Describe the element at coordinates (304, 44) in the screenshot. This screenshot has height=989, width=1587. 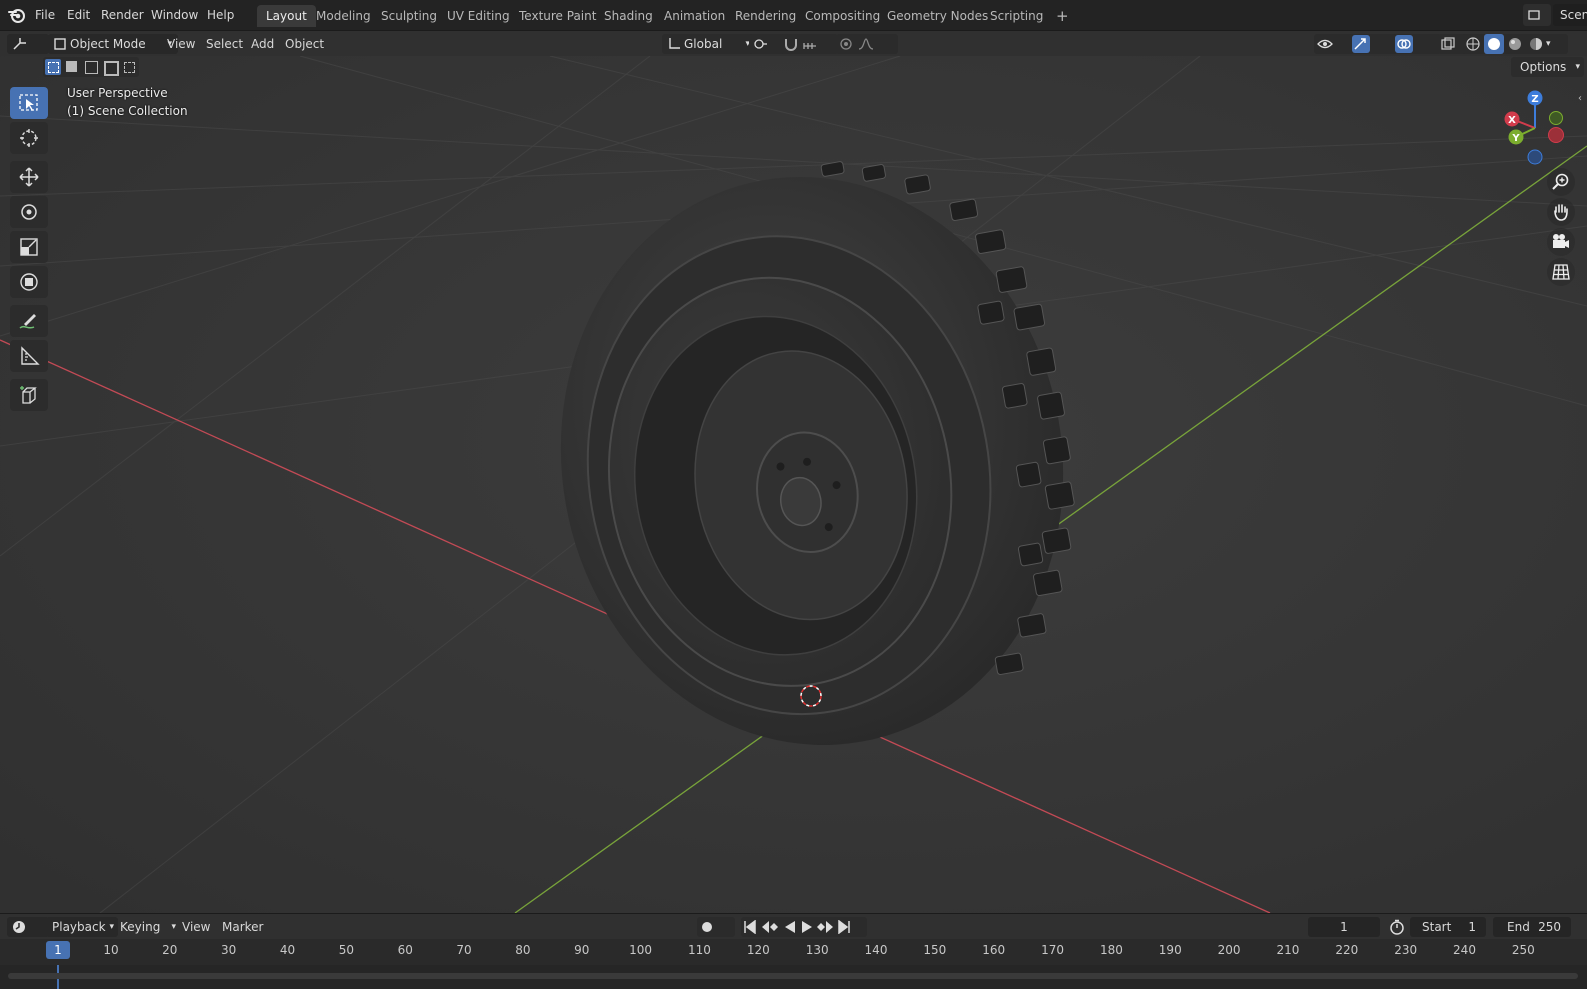
I see `header-menu-object: Object` at that location.